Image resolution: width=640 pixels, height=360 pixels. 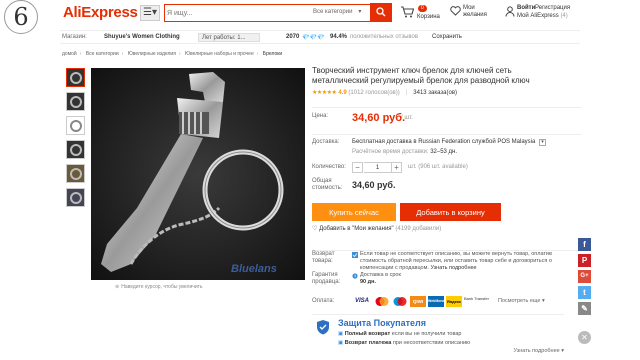 What do you see at coordinates (476, 15) in the screenshot?
I see `wishlist-link: Мои желания` at bounding box center [476, 15].